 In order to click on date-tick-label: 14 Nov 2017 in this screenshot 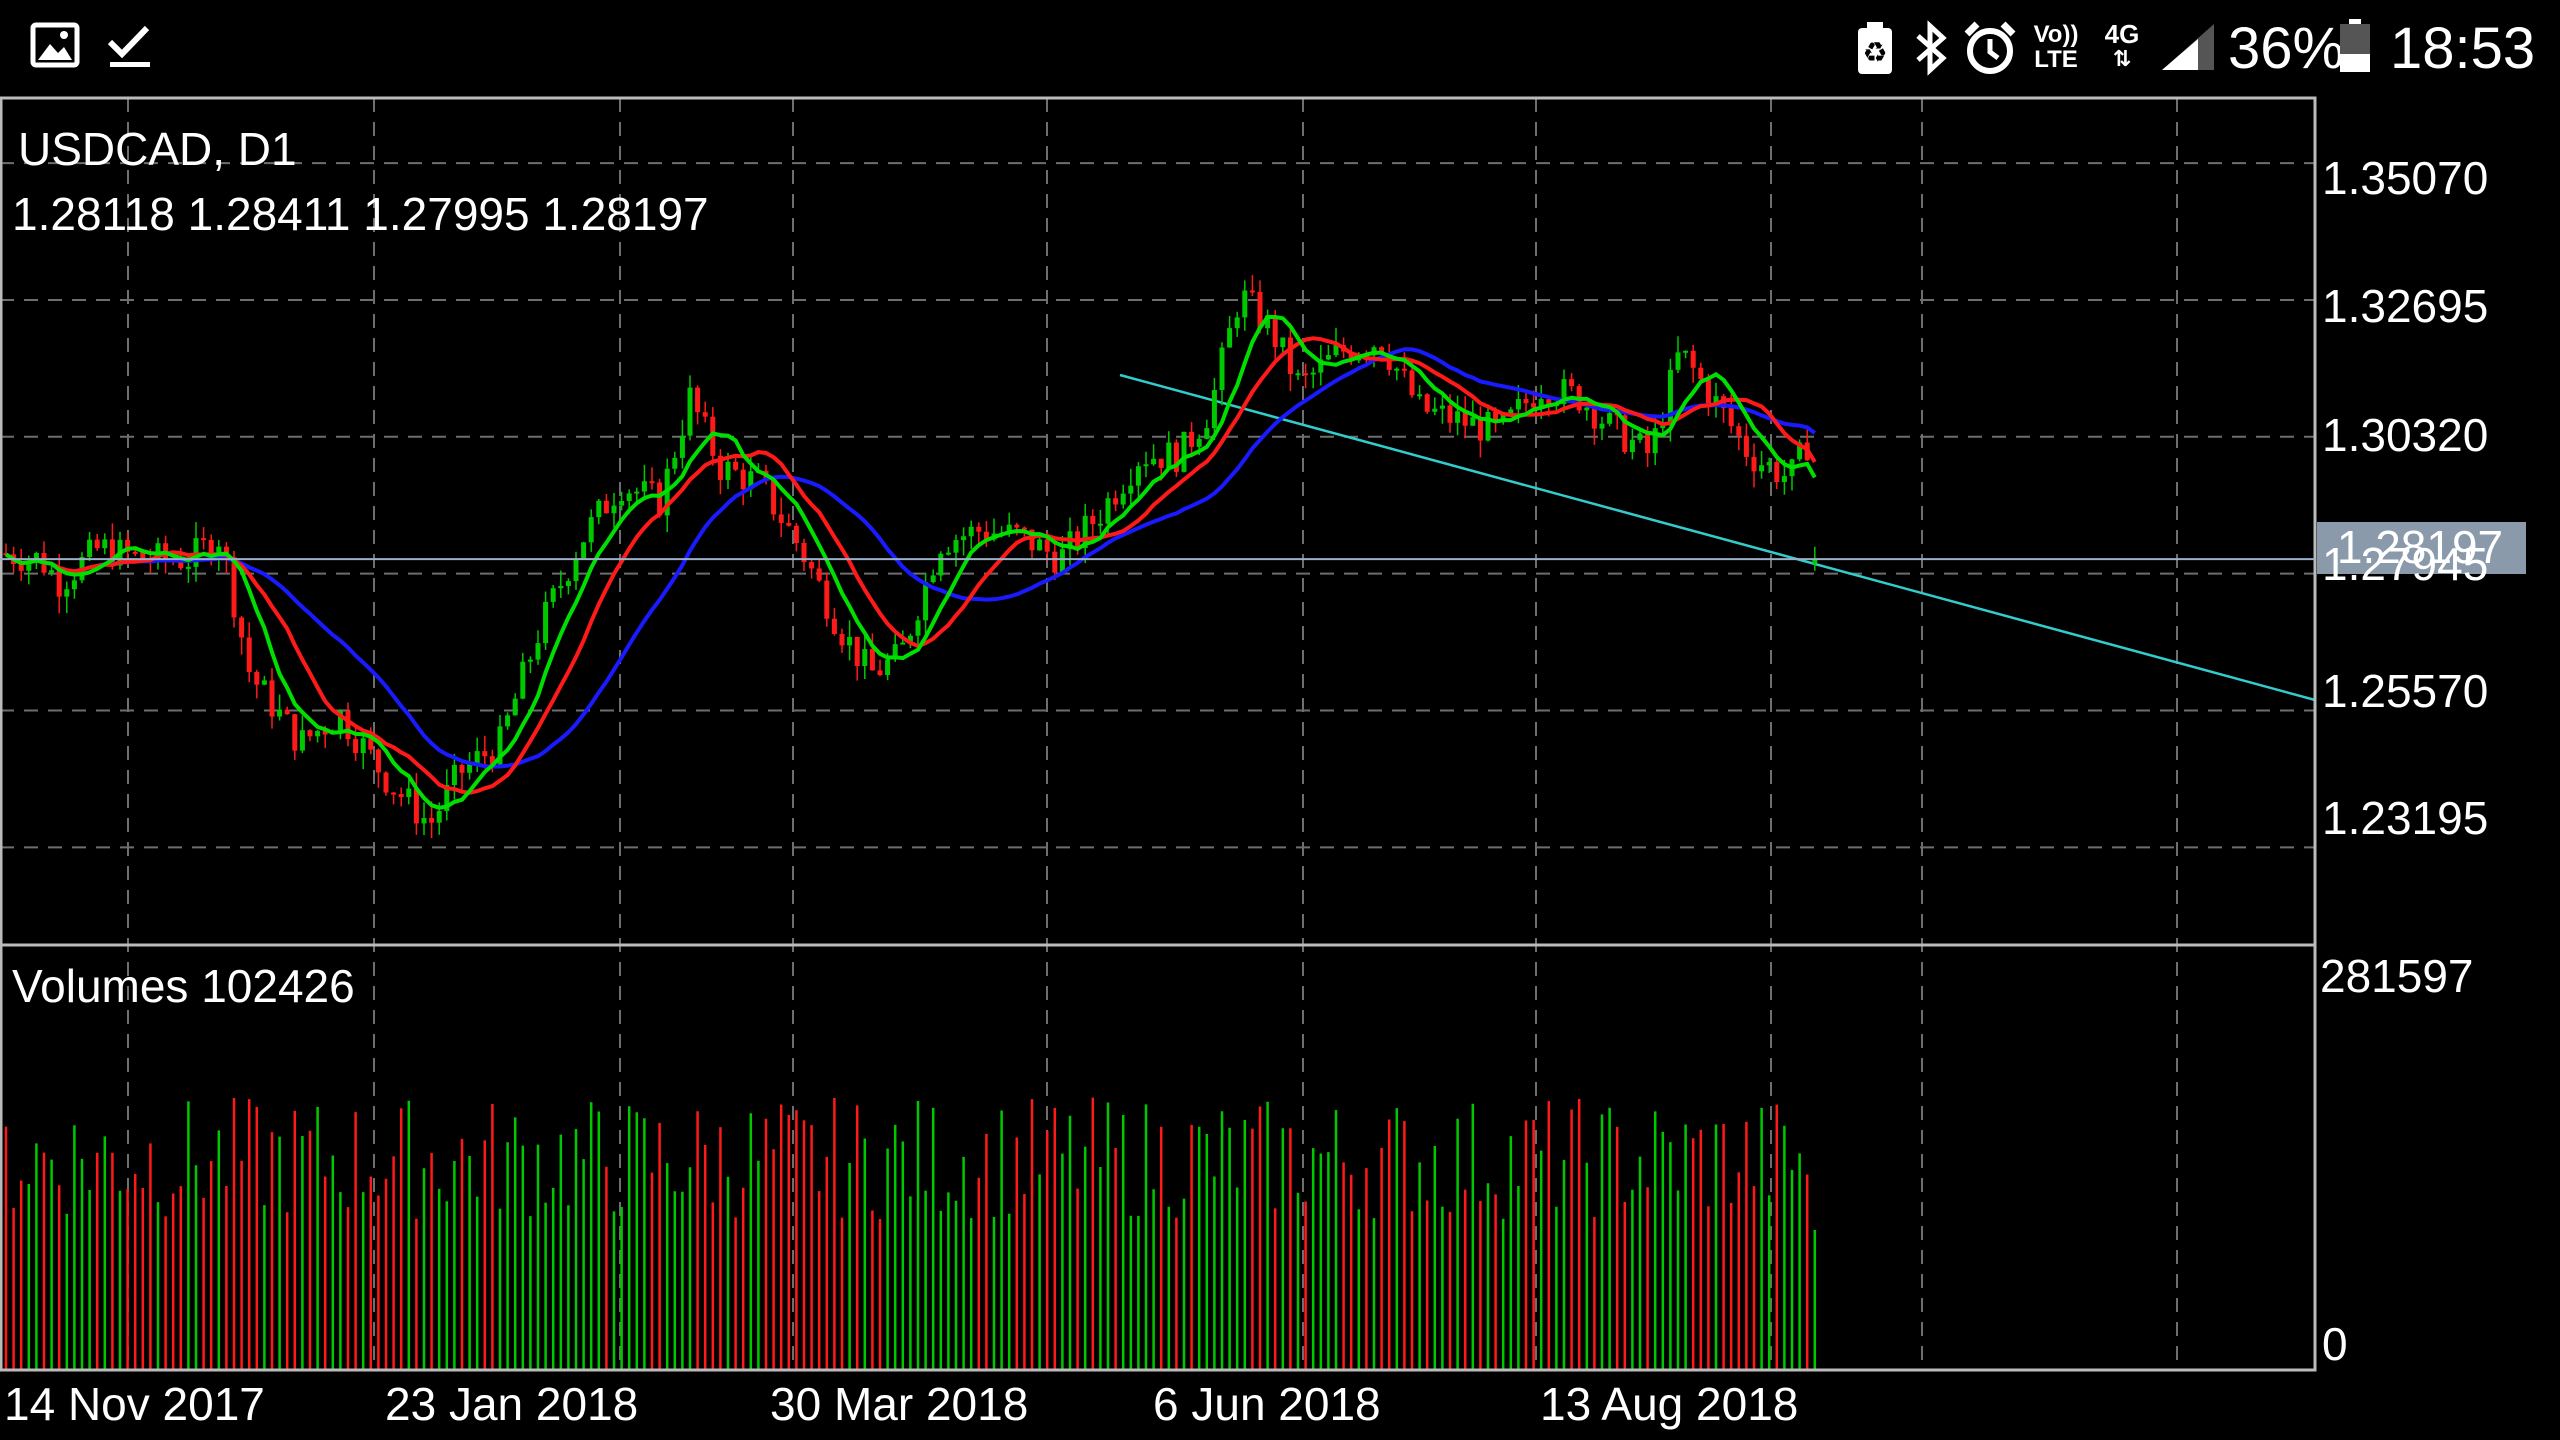, I will do `click(134, 1404)`.